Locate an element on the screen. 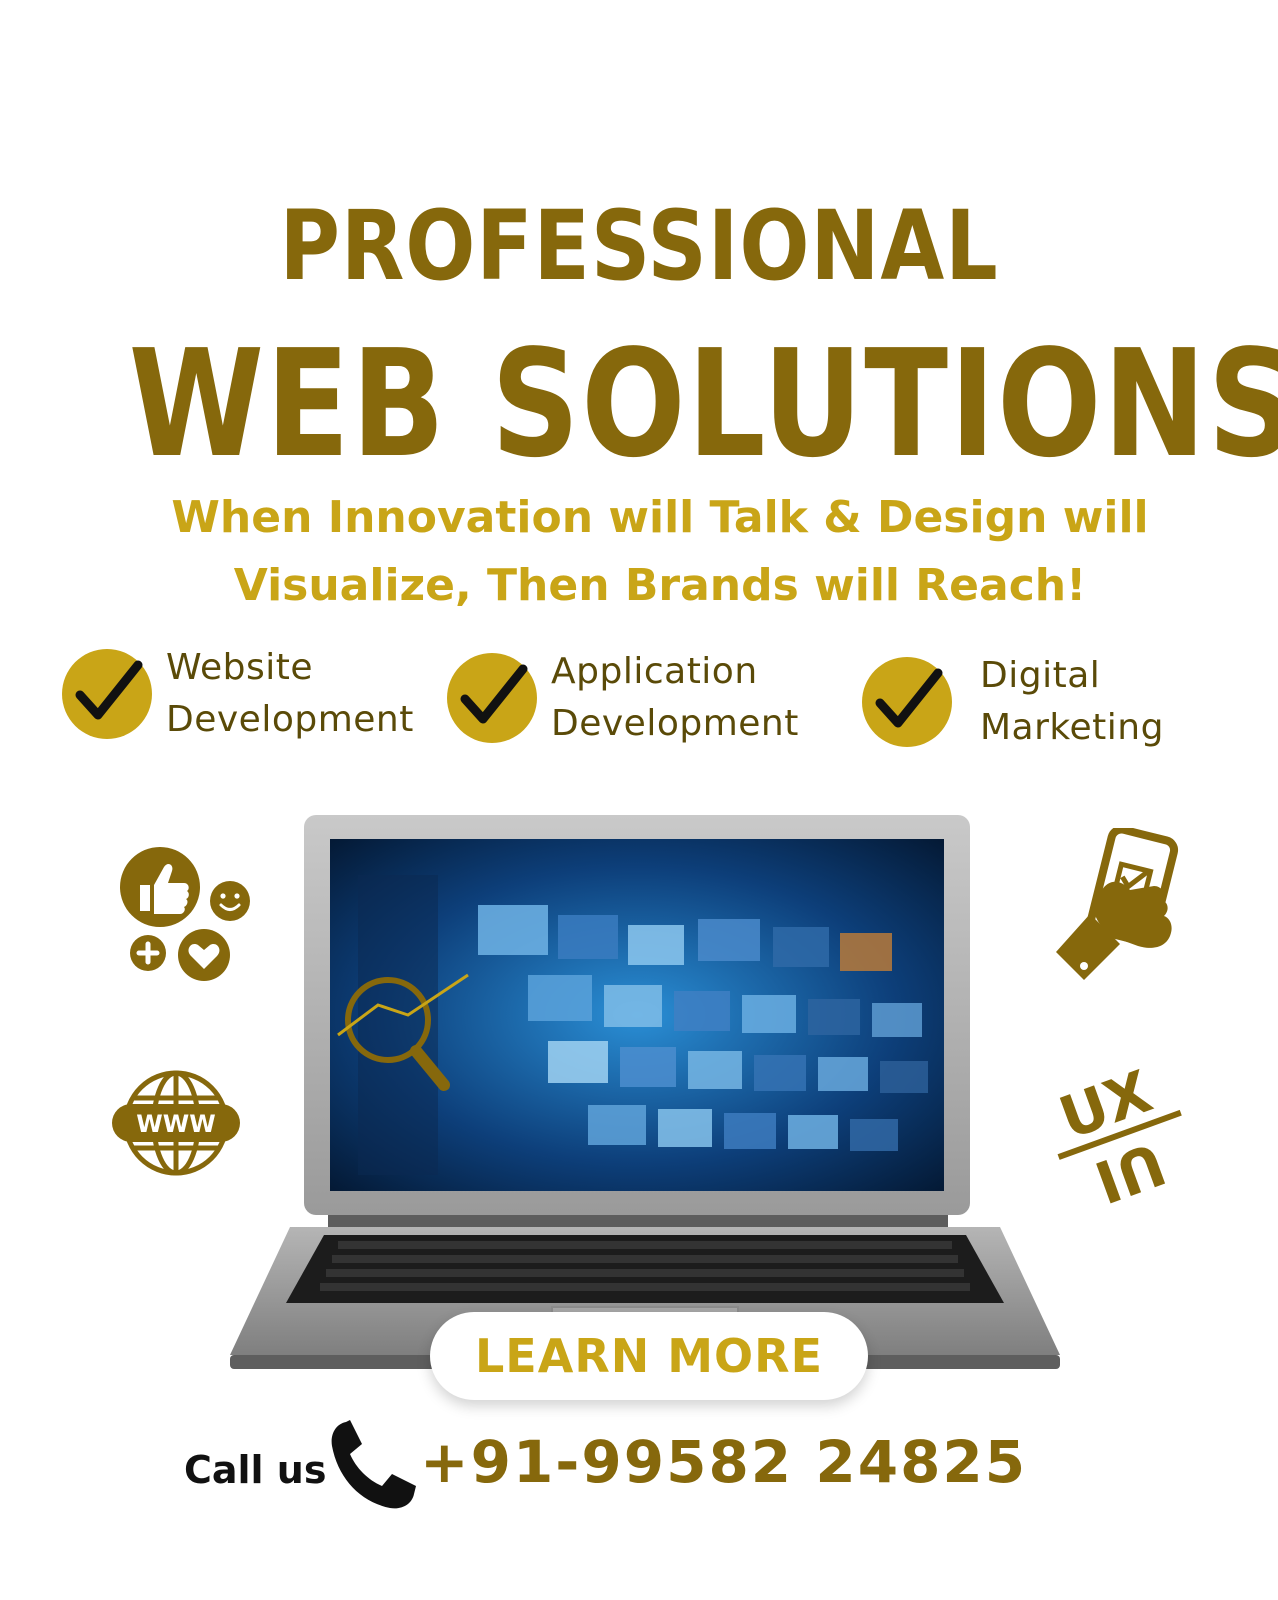 This screenshot has height=1600, width=1278. ux-ui-icon: UX UI is located at coordinates (1118, 1136).